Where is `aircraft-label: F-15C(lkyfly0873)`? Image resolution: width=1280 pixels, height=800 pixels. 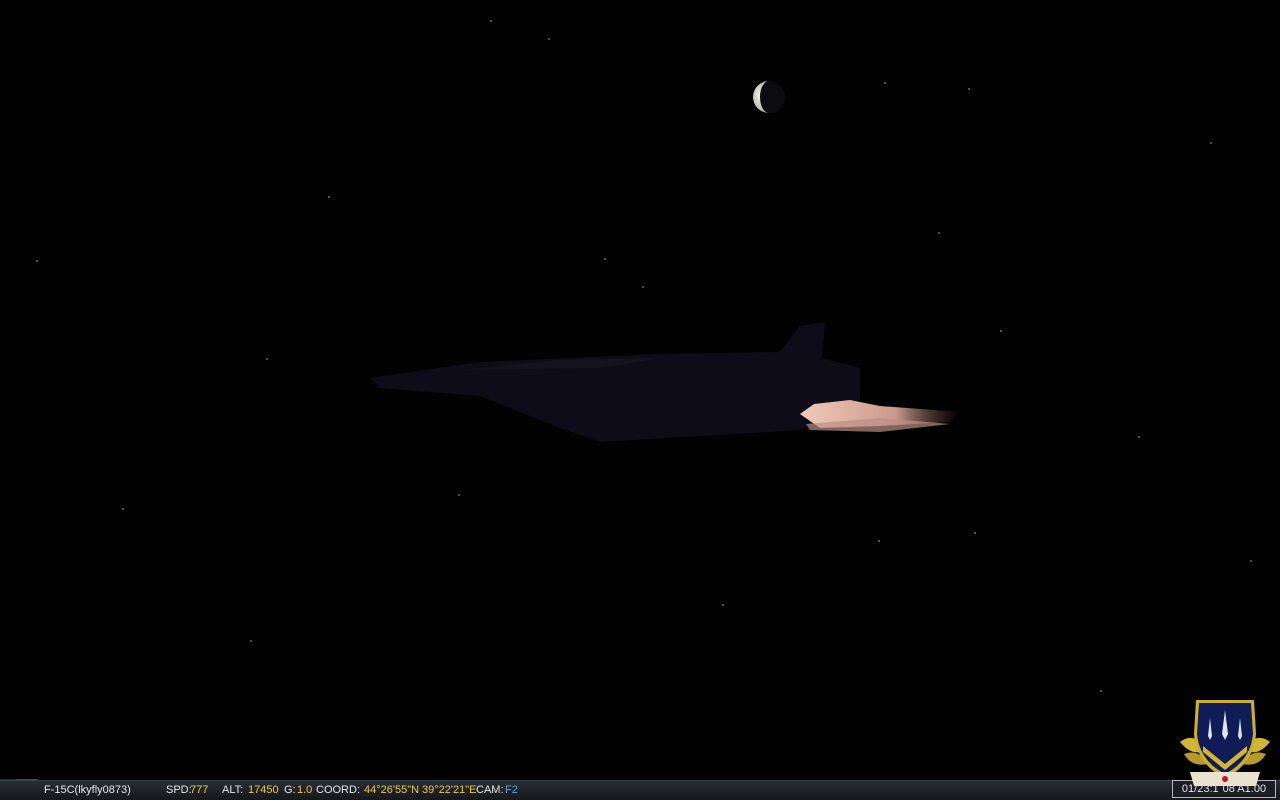
aircraft-label: F-15C(lkyfly0873) is located at coordinates (87, 790).